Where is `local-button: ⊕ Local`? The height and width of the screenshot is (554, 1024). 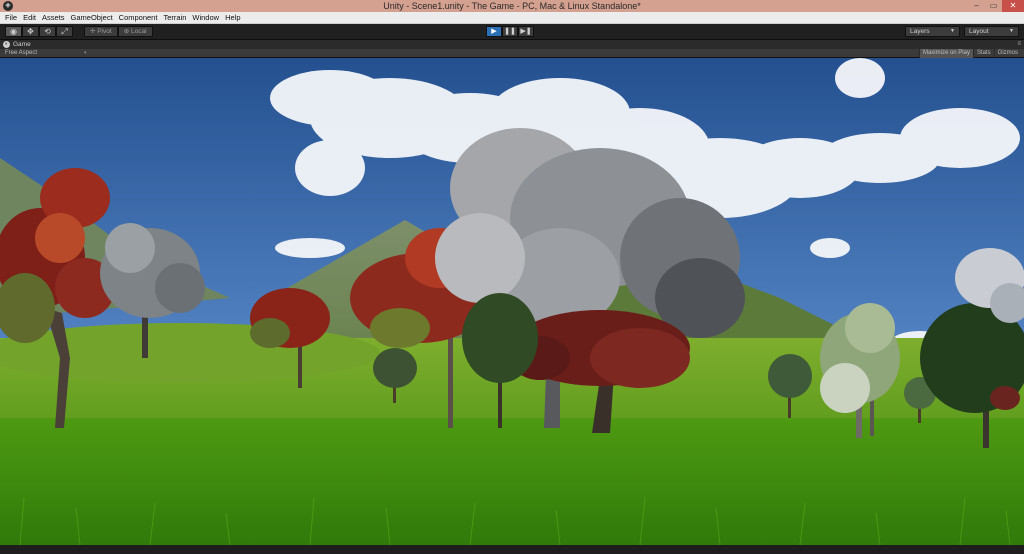 local-button: ⊕ Local is located at coordinates (135, 31).